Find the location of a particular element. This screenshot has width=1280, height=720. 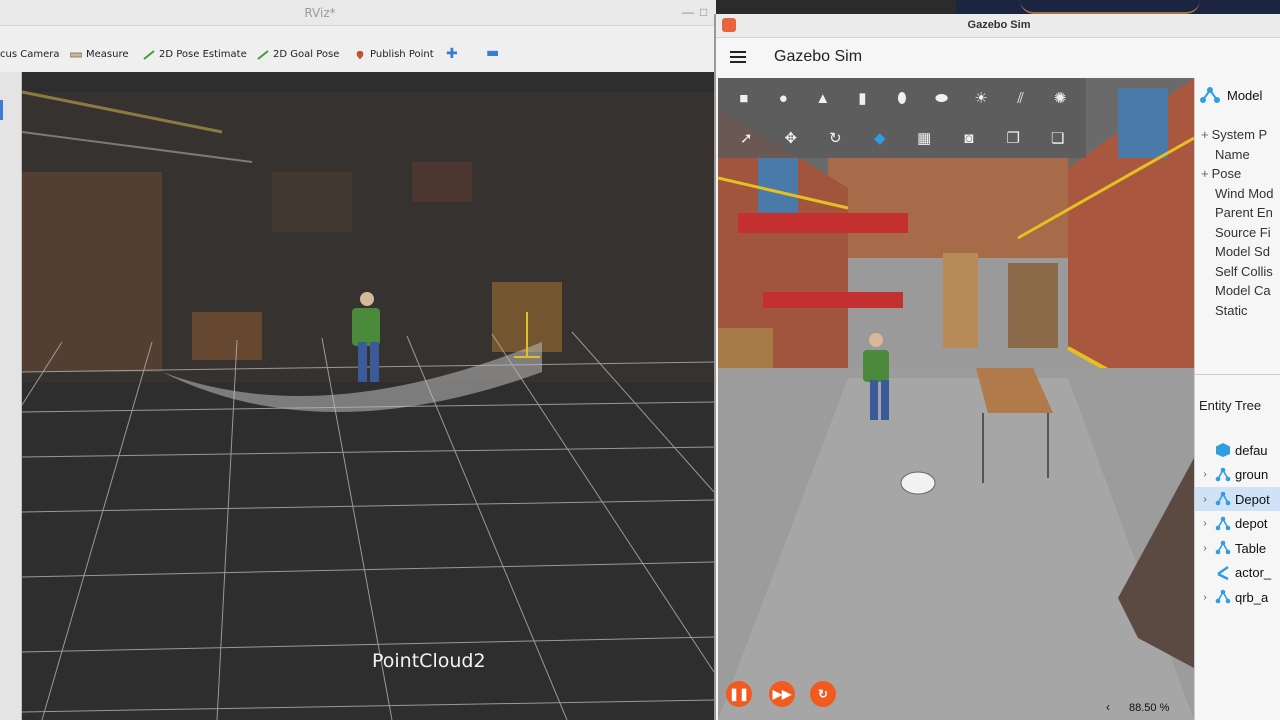

sun-light-icon: ☀ is located at coordinates (981, 98).